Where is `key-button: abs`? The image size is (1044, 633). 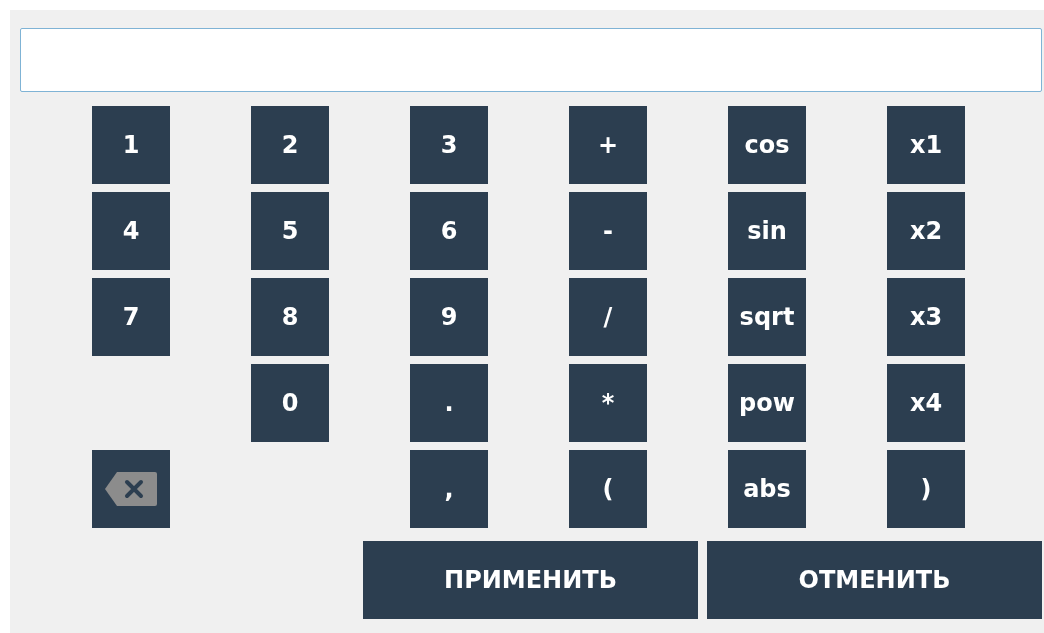
key-button: abs is located at coordinates (767, 489).